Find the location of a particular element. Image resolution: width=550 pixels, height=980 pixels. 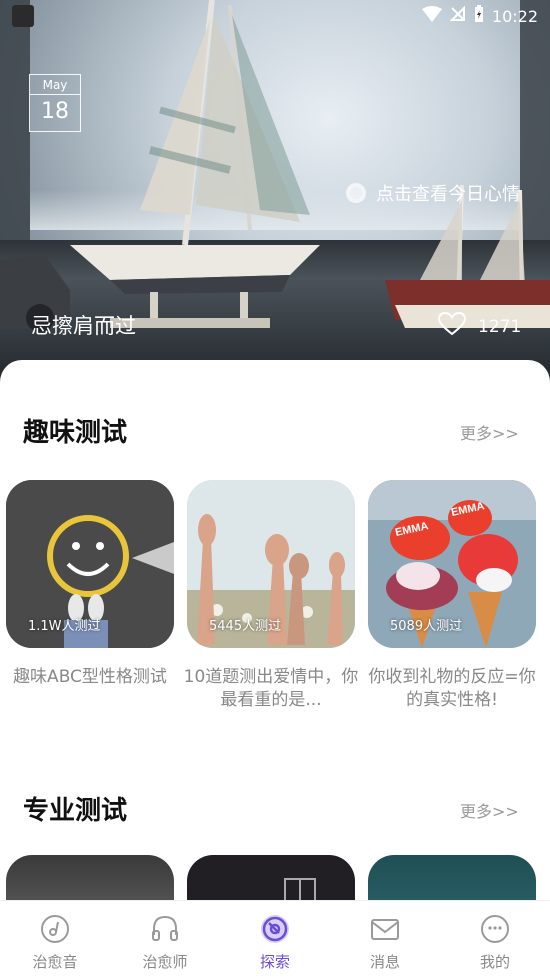

notification-icon is located at coordinates (23, 16).